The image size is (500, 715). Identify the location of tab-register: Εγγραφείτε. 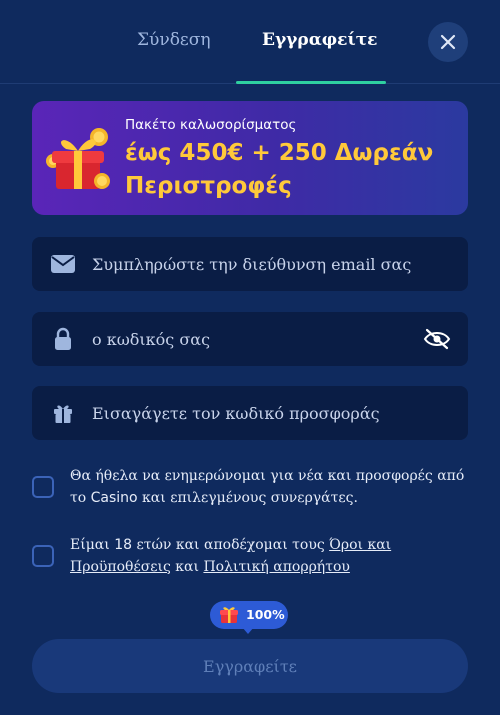
(320, 40).